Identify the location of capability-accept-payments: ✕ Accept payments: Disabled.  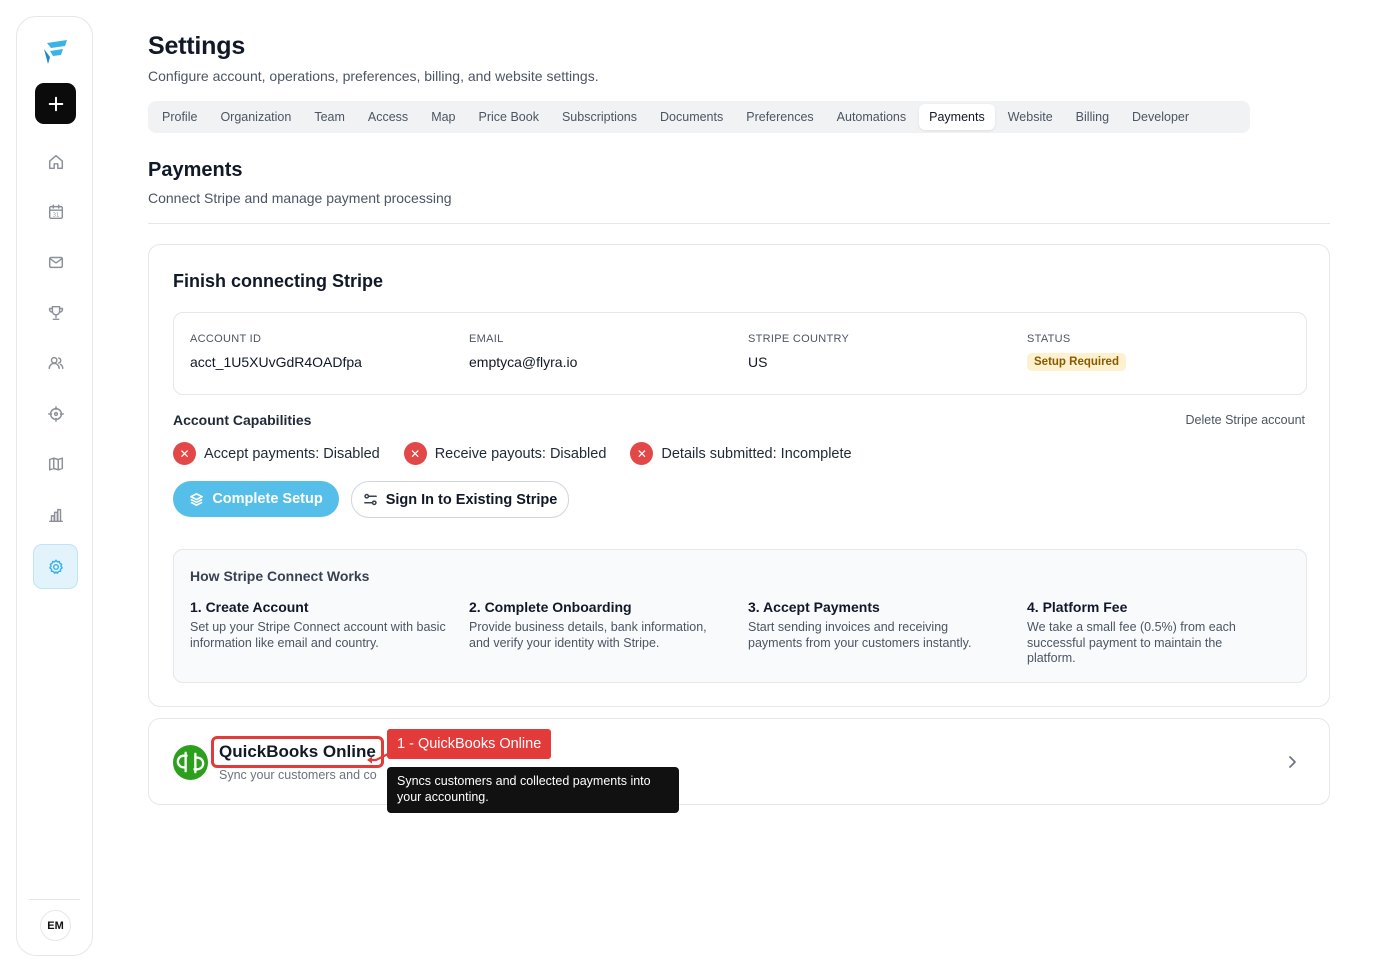
(276, 453).